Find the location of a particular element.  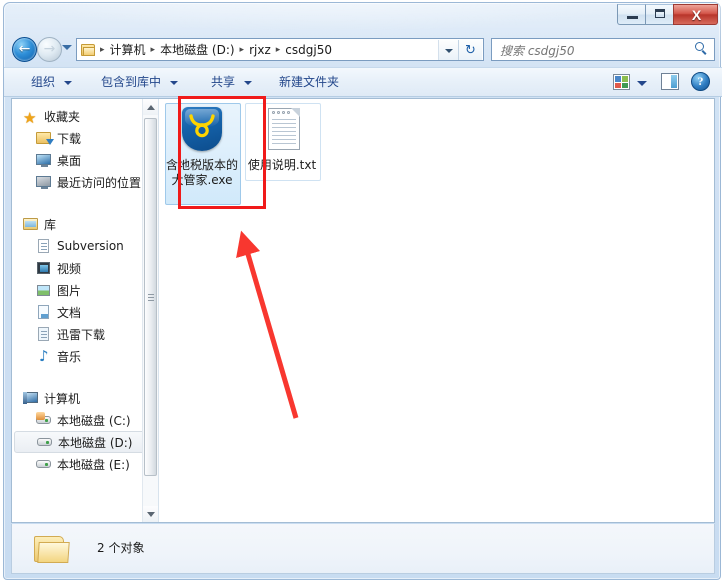

preview-pane-icon is located at coordinates (670, 81).